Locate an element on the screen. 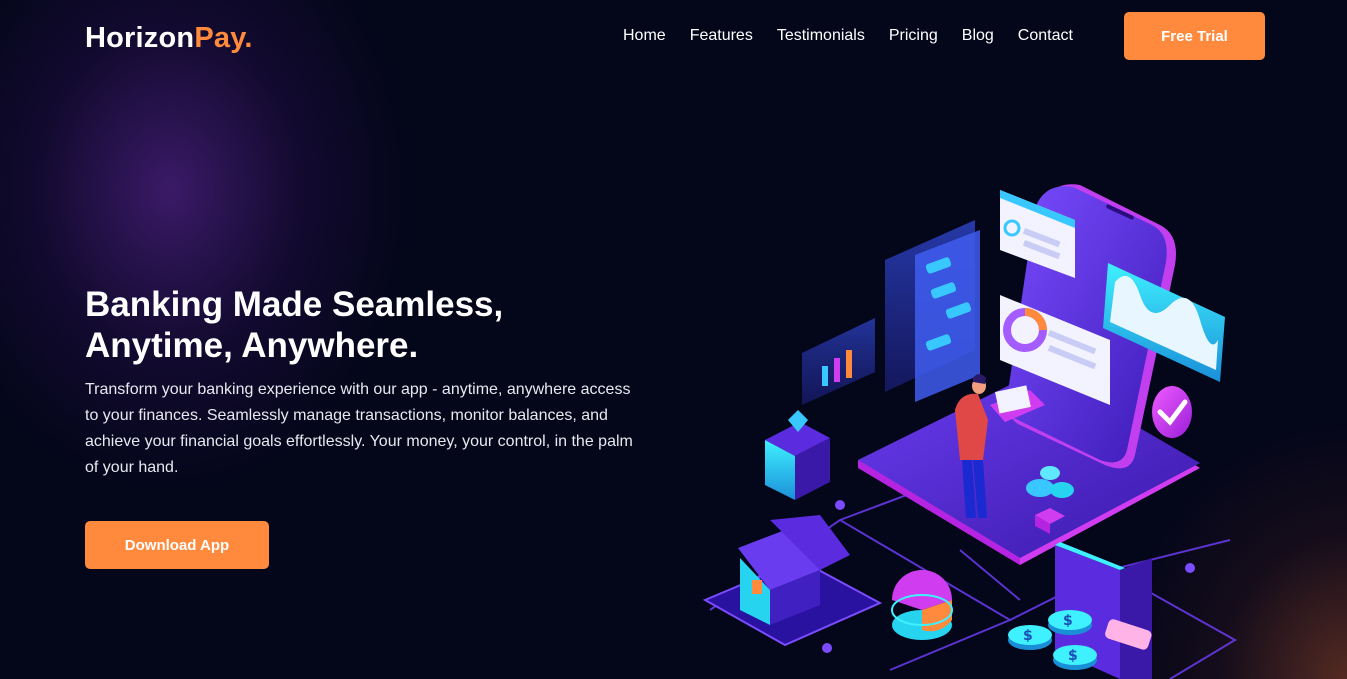  logo: HorizonPay. is located at coordinates (169, 38).